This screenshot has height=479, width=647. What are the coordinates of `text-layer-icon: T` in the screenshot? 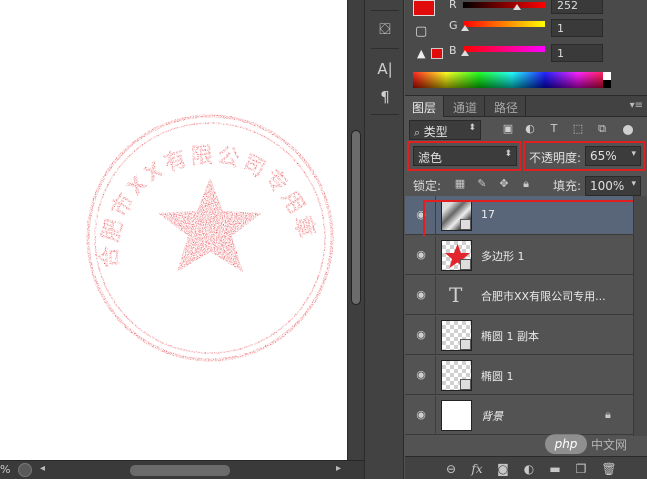 It's located at (456, 295).